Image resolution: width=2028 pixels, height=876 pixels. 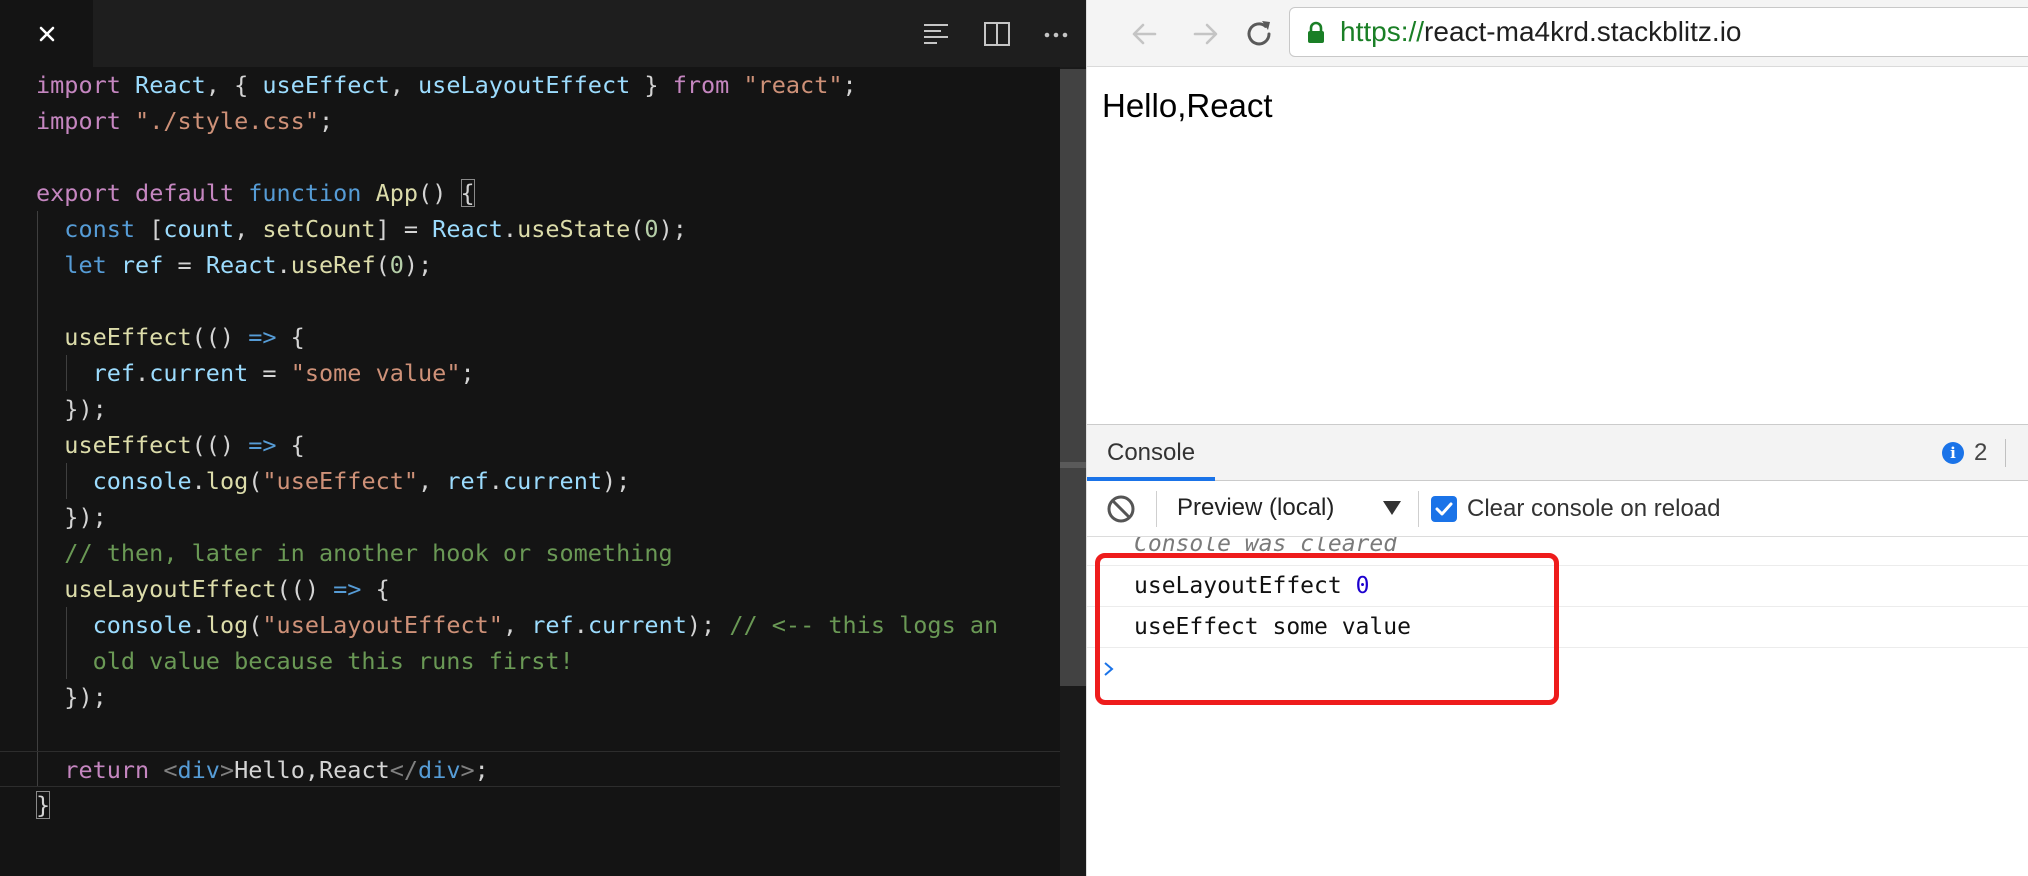 What do you see at coordinates (1392, 508) in the screenshot?
I see `chevron-down-icon` at bounding box center [1392, 508].